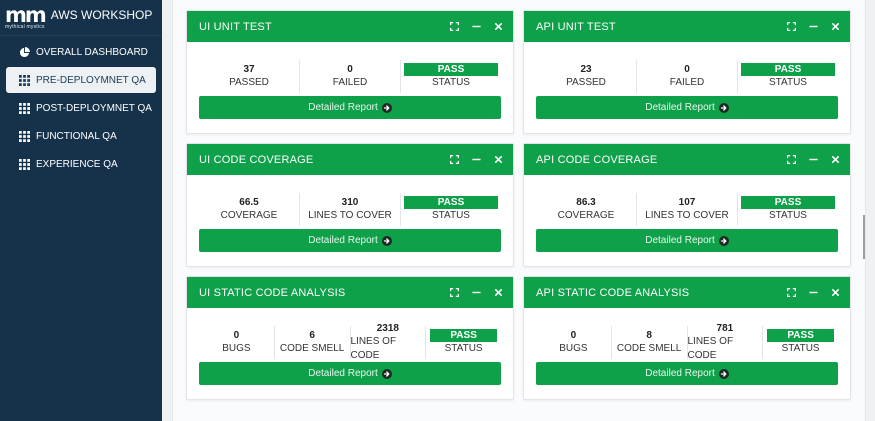 This screenshot has height=421, width=875. I want to click on card-title: API UNIT TEST, so click(576, 26).